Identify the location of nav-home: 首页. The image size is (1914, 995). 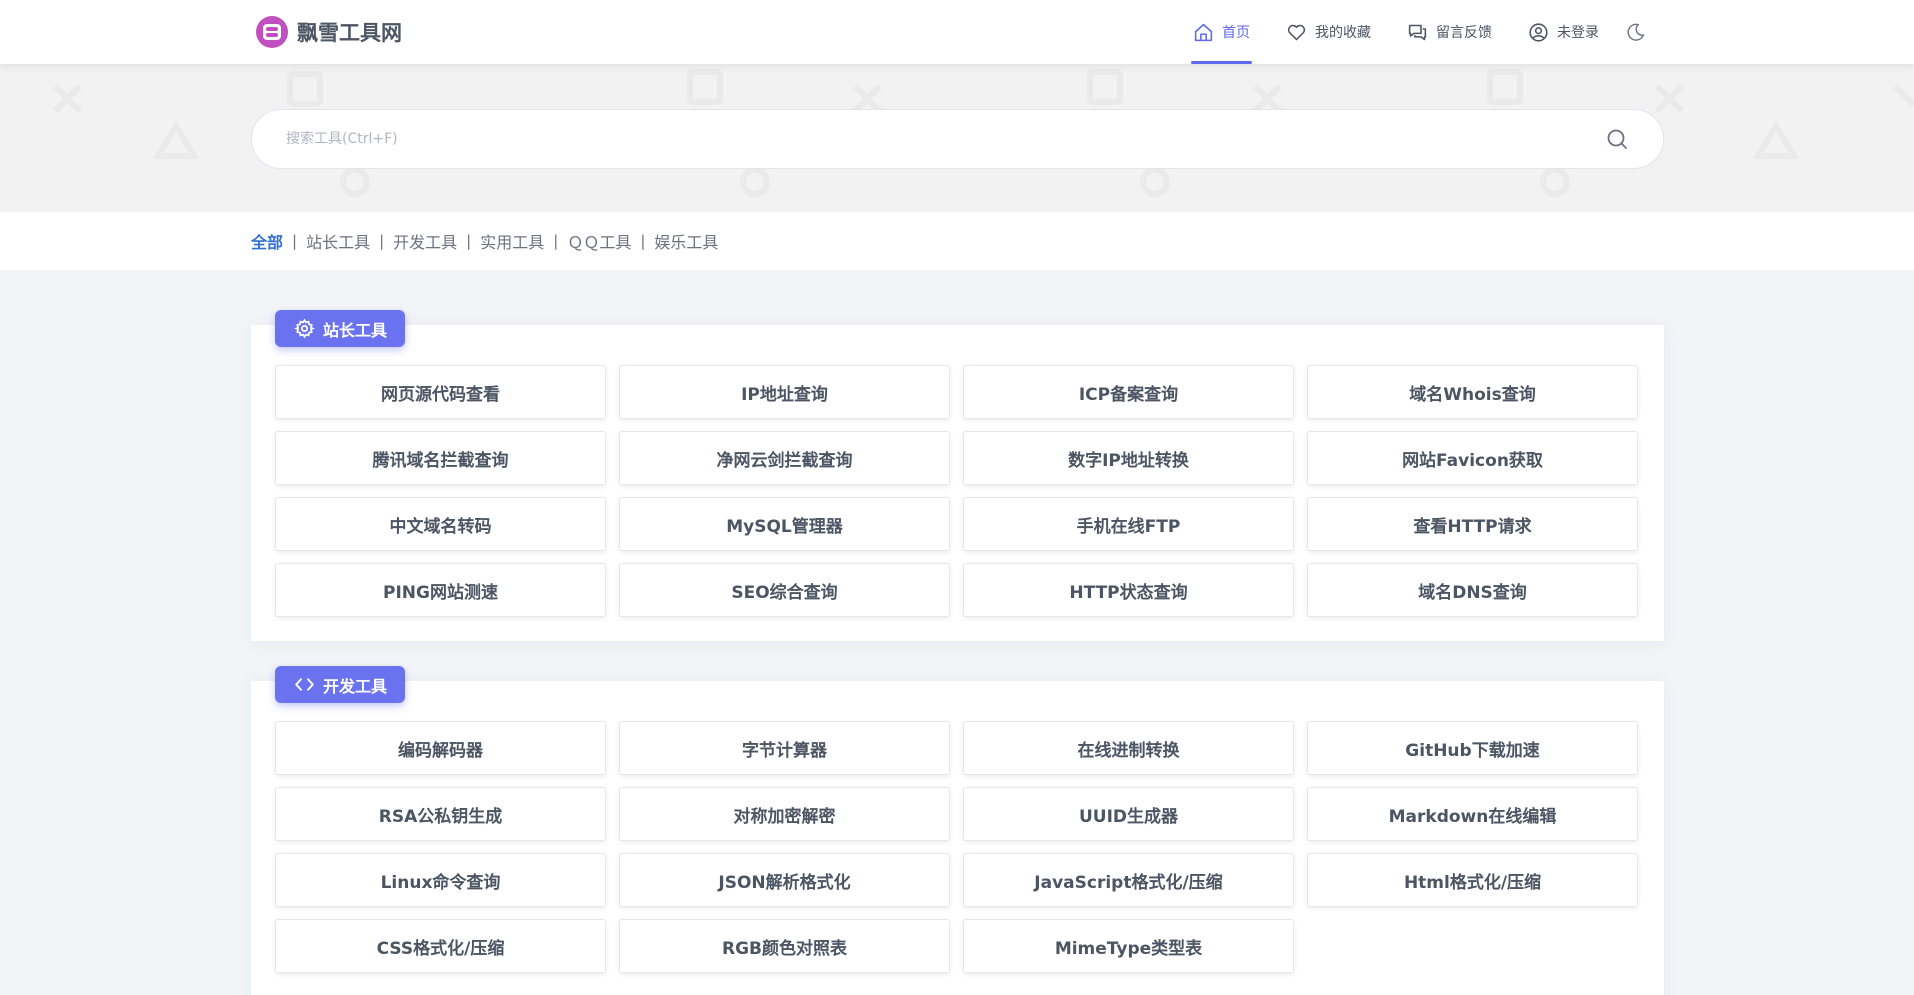
(1221, 32).